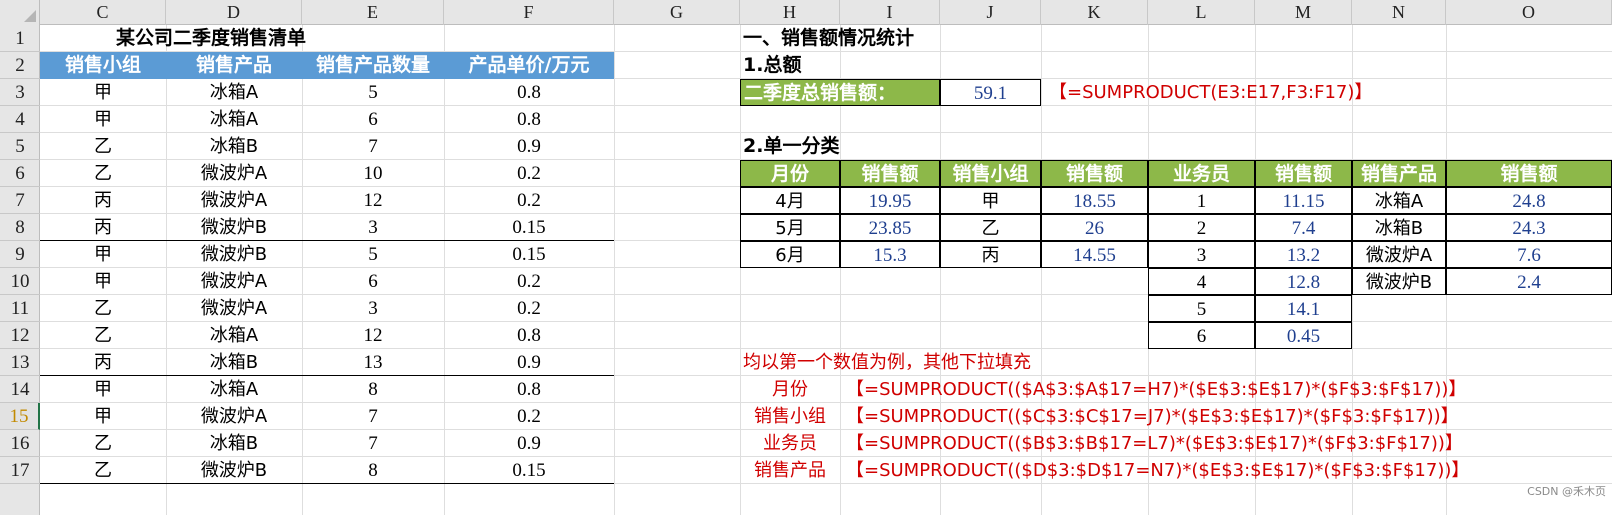 This screenshot has width=1612, height=515. What do you see at coordinates (1201, 227) in the screenshot?
I see `staff-label-cell: 2` at bounding box center [1201, 227].